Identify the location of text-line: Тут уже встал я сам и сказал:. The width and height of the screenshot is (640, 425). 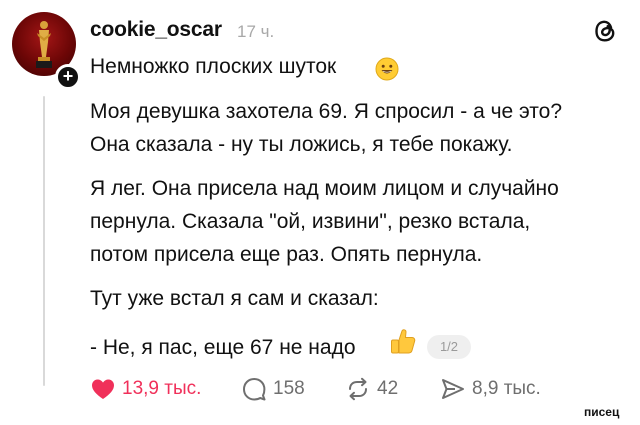
(234, 298).